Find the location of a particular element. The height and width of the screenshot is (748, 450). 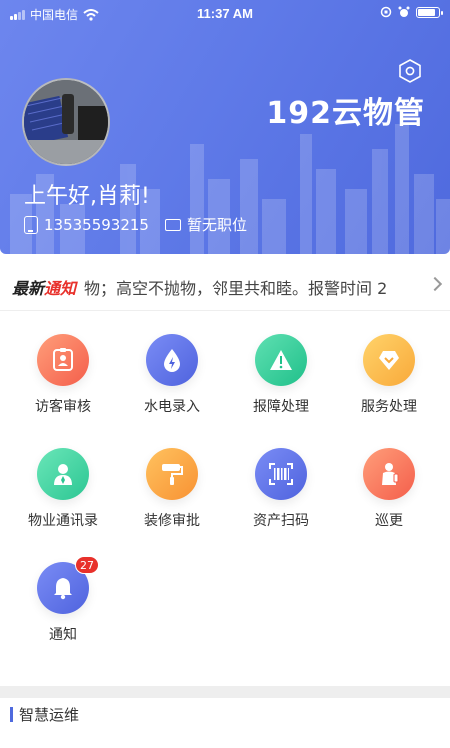

settings-hexagon-icon is located at coordinates (410, 71).